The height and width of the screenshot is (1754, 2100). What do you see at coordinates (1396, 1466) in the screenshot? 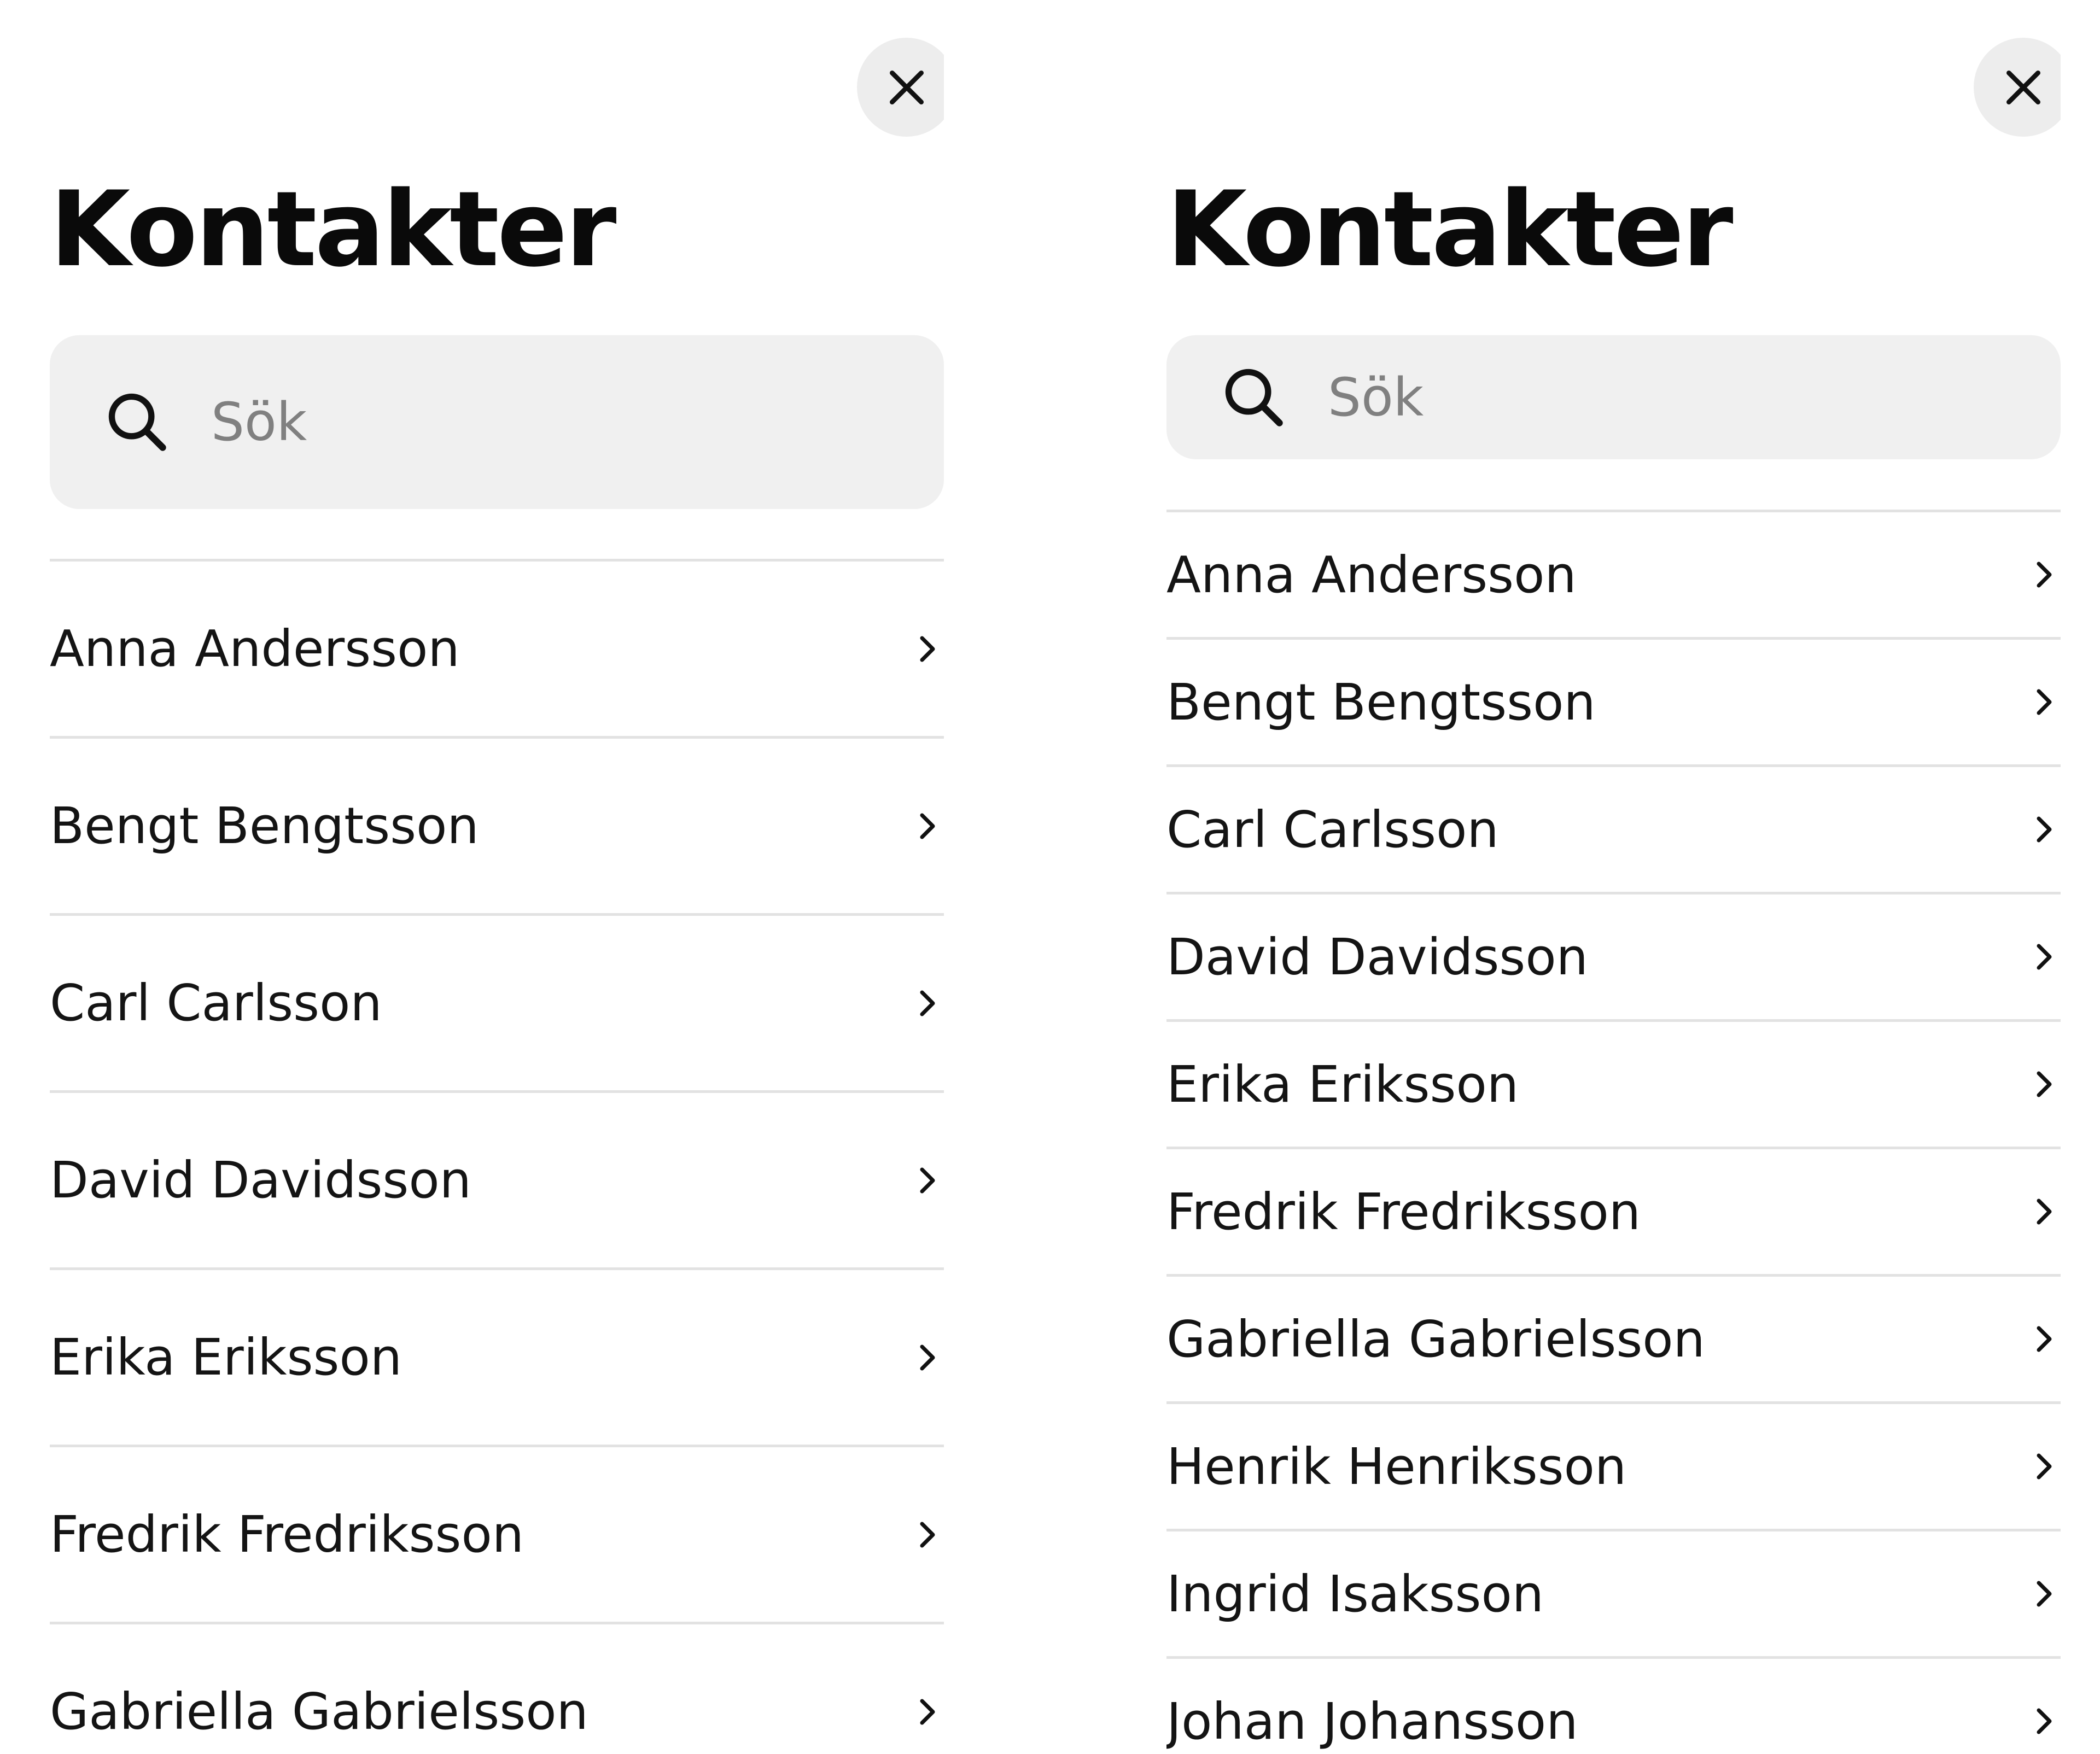
I see `contact-name: Henrik Henriksson` at bounding box center [1396, 1466].